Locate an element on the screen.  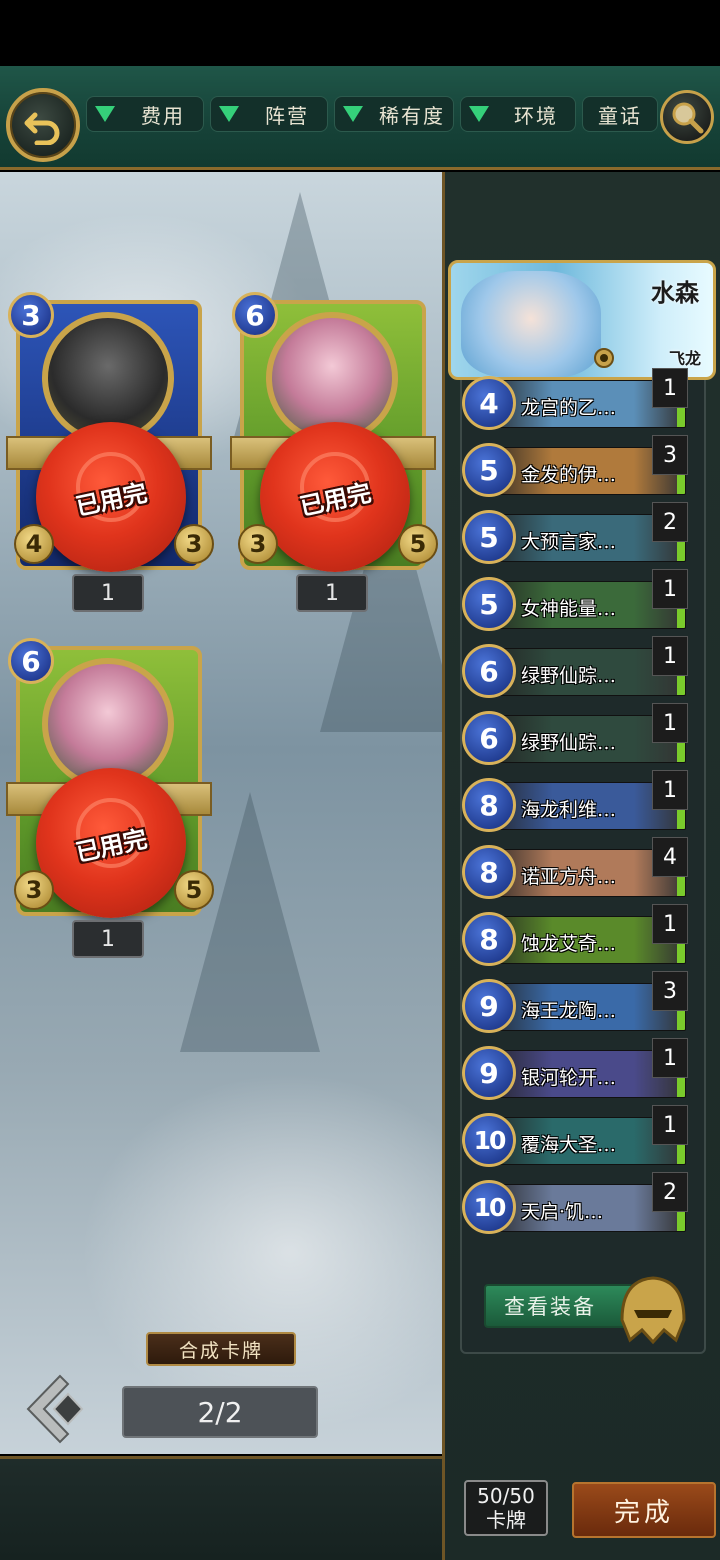
filter-fairy-tale-label: 童话 is located at coordinates (620, 115).